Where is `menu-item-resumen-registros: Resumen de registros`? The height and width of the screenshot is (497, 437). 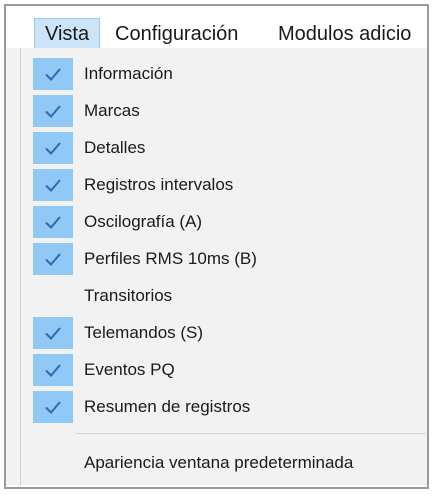
menu-item-resumen-registros: Resumen de registros is located at coordinates (223, 407).